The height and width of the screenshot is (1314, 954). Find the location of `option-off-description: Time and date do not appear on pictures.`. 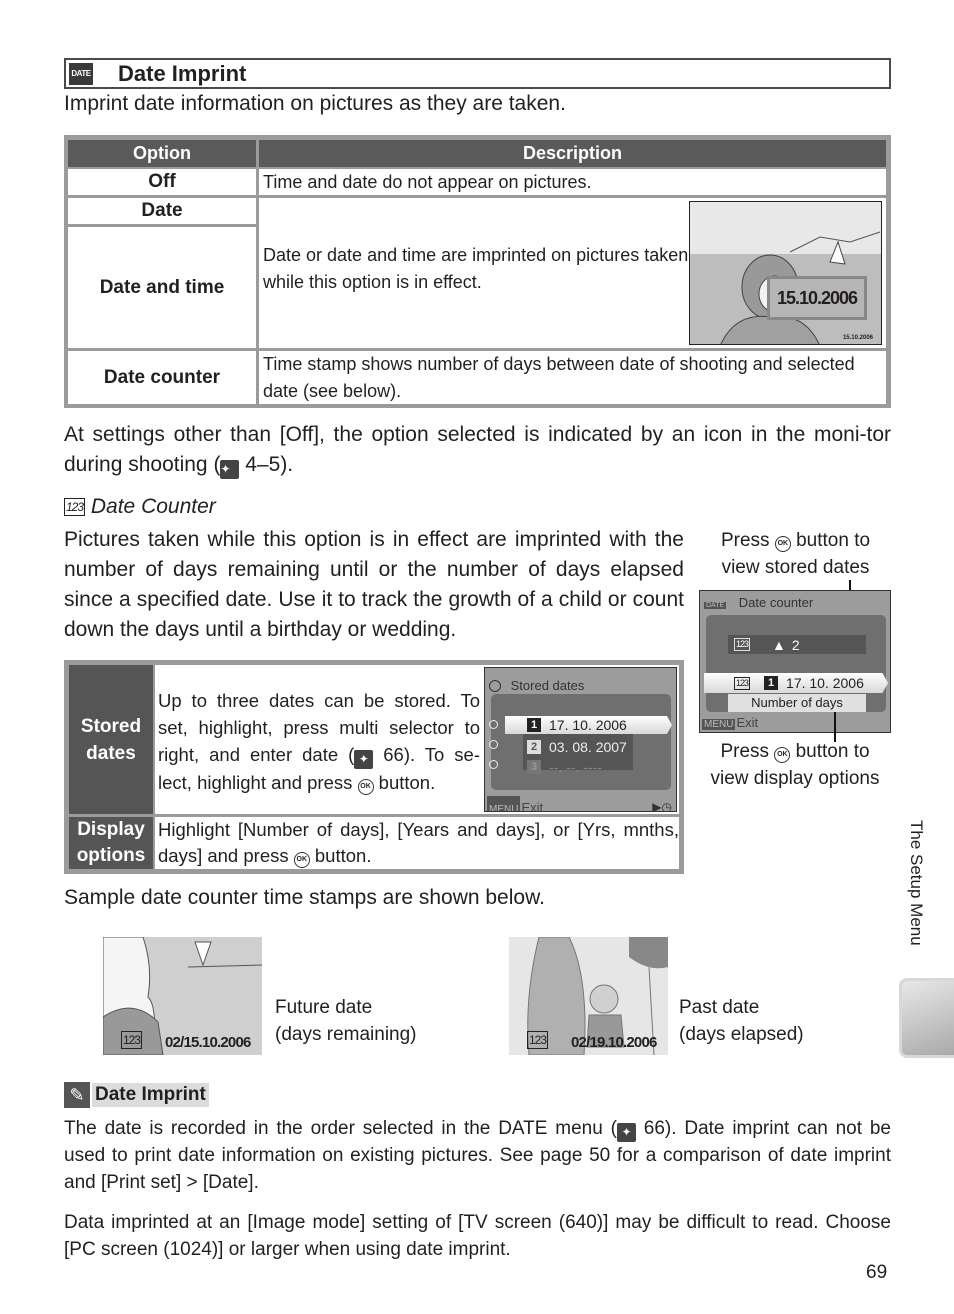

option-off-description: Time and date do not appear on pictures. is located at coordinates (572, 182).